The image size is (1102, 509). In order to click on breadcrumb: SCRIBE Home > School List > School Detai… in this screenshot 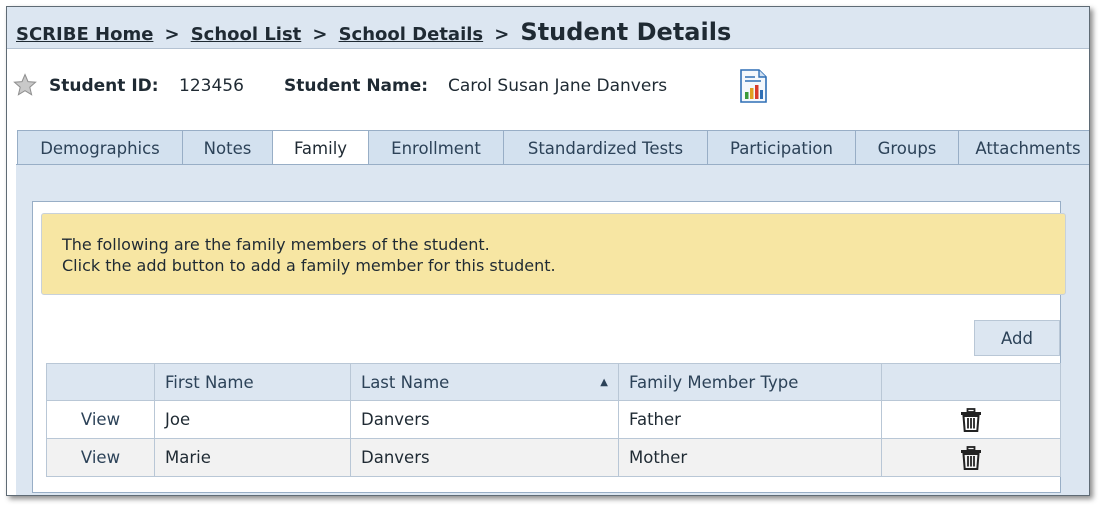, I will do `click(548, 28)`.